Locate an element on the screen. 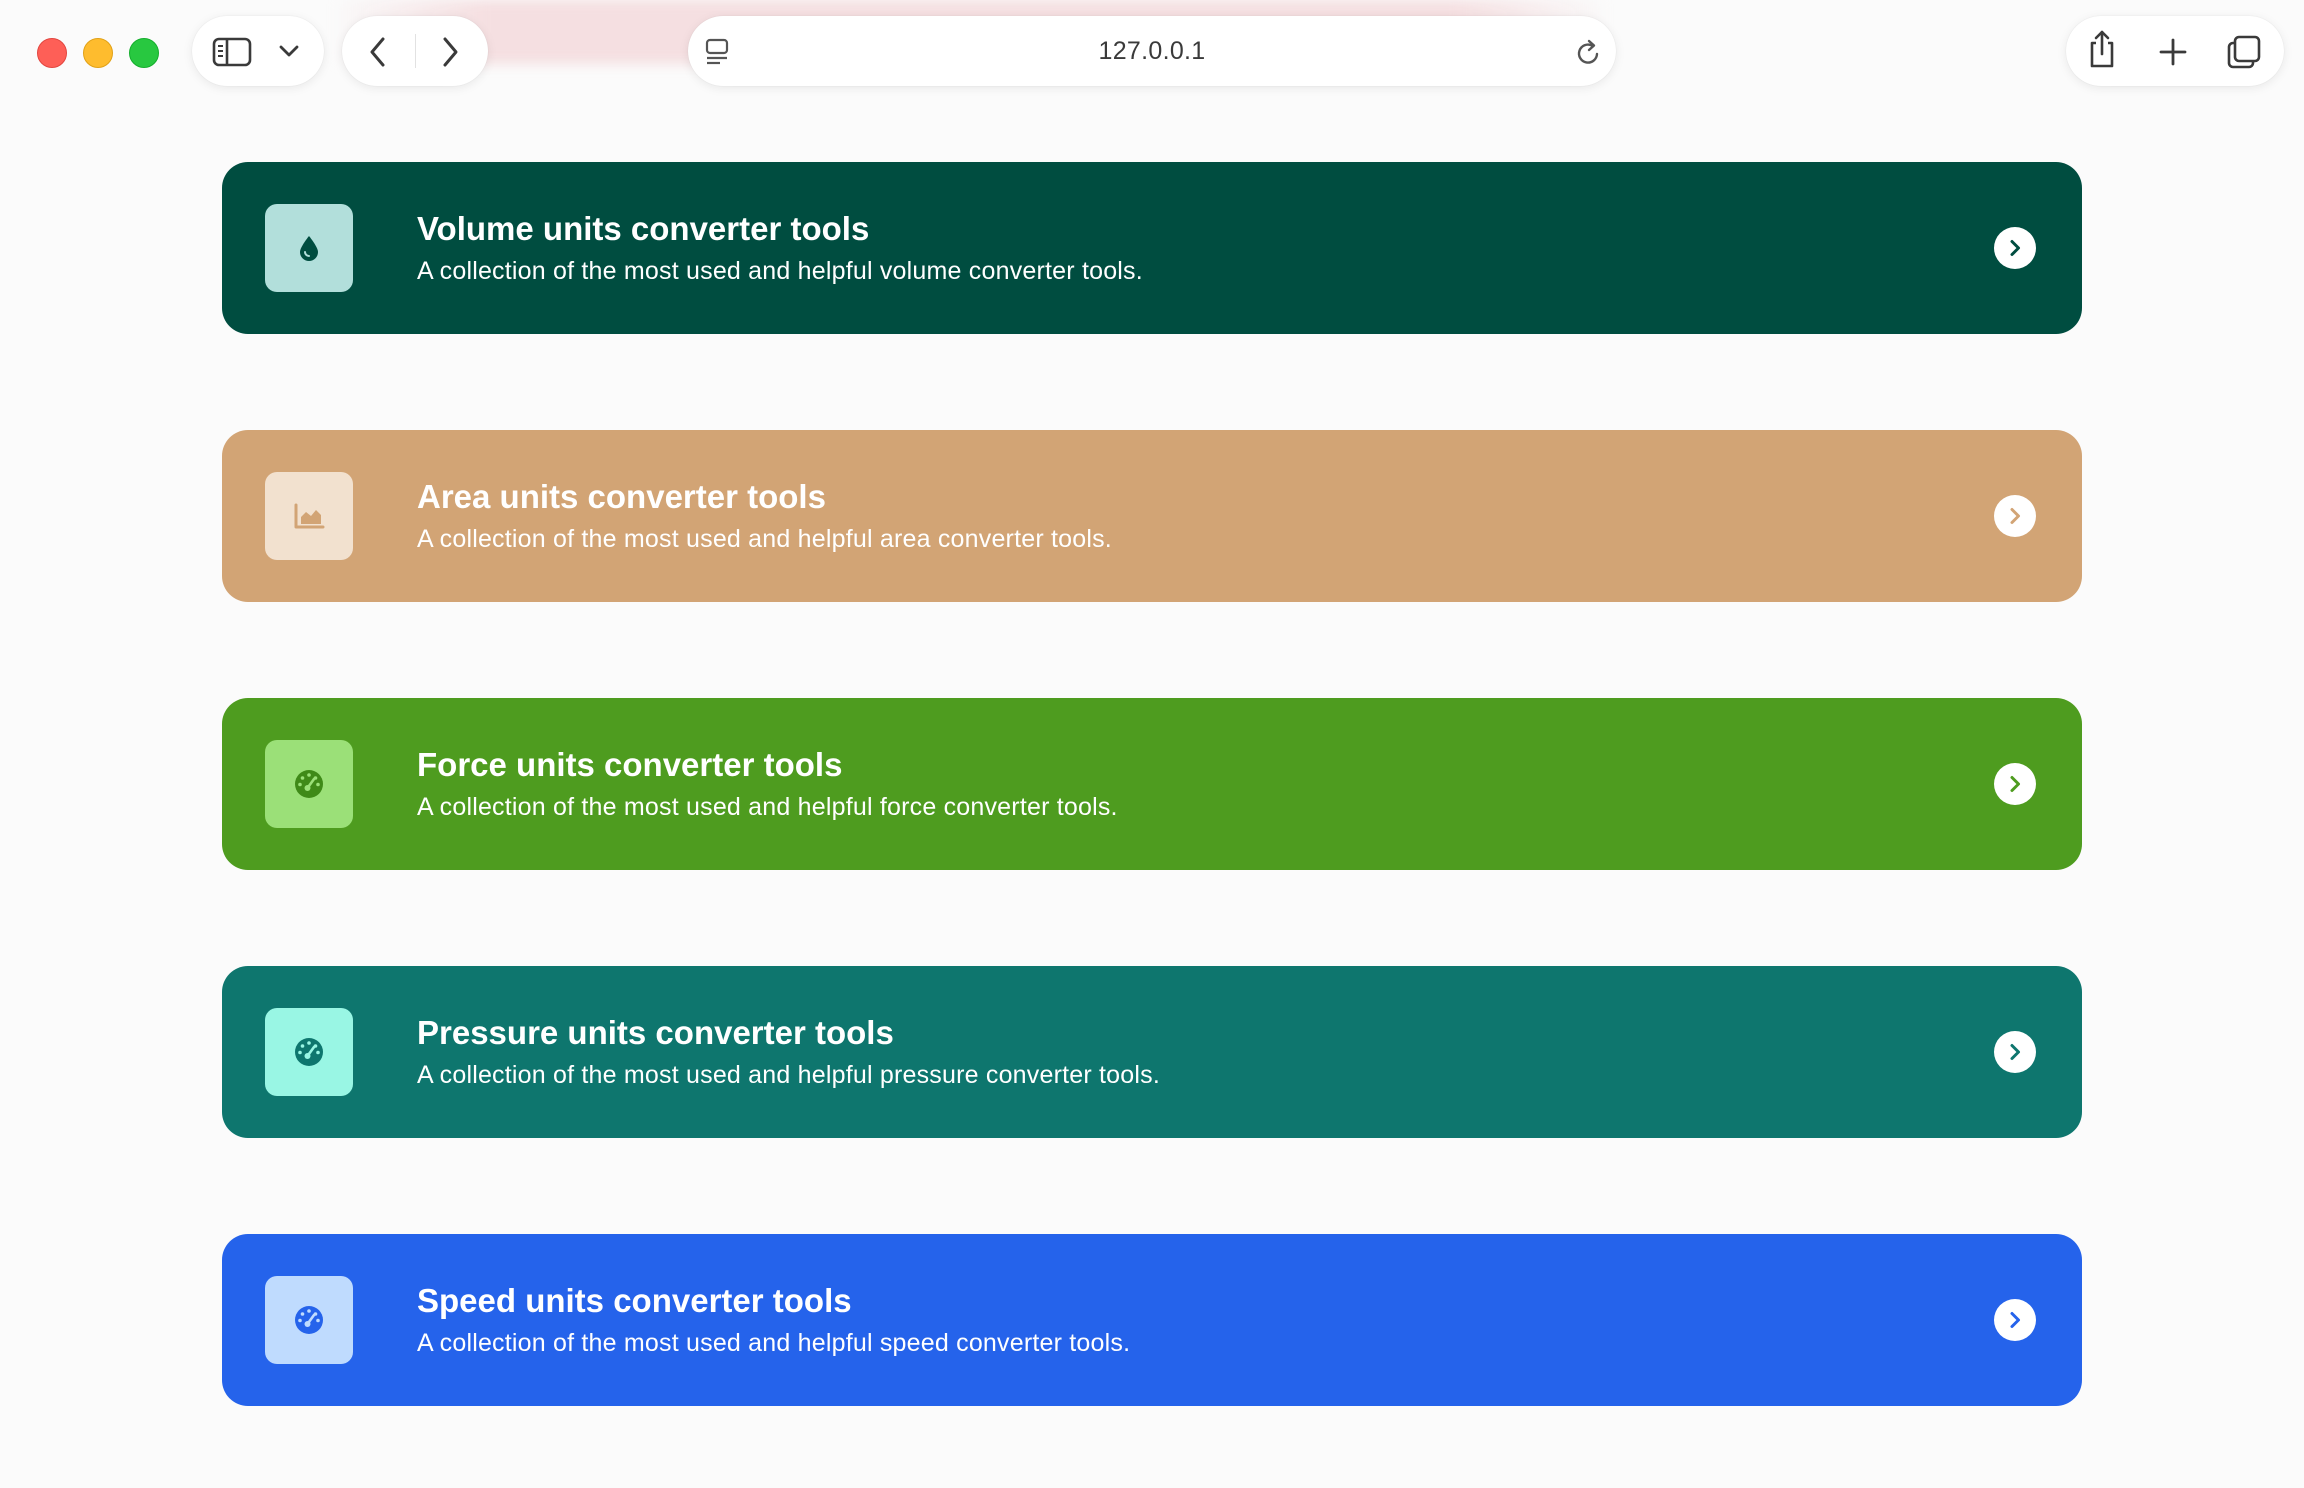  card-title: Speed units converter tools is located at coordinates (634, 1300).